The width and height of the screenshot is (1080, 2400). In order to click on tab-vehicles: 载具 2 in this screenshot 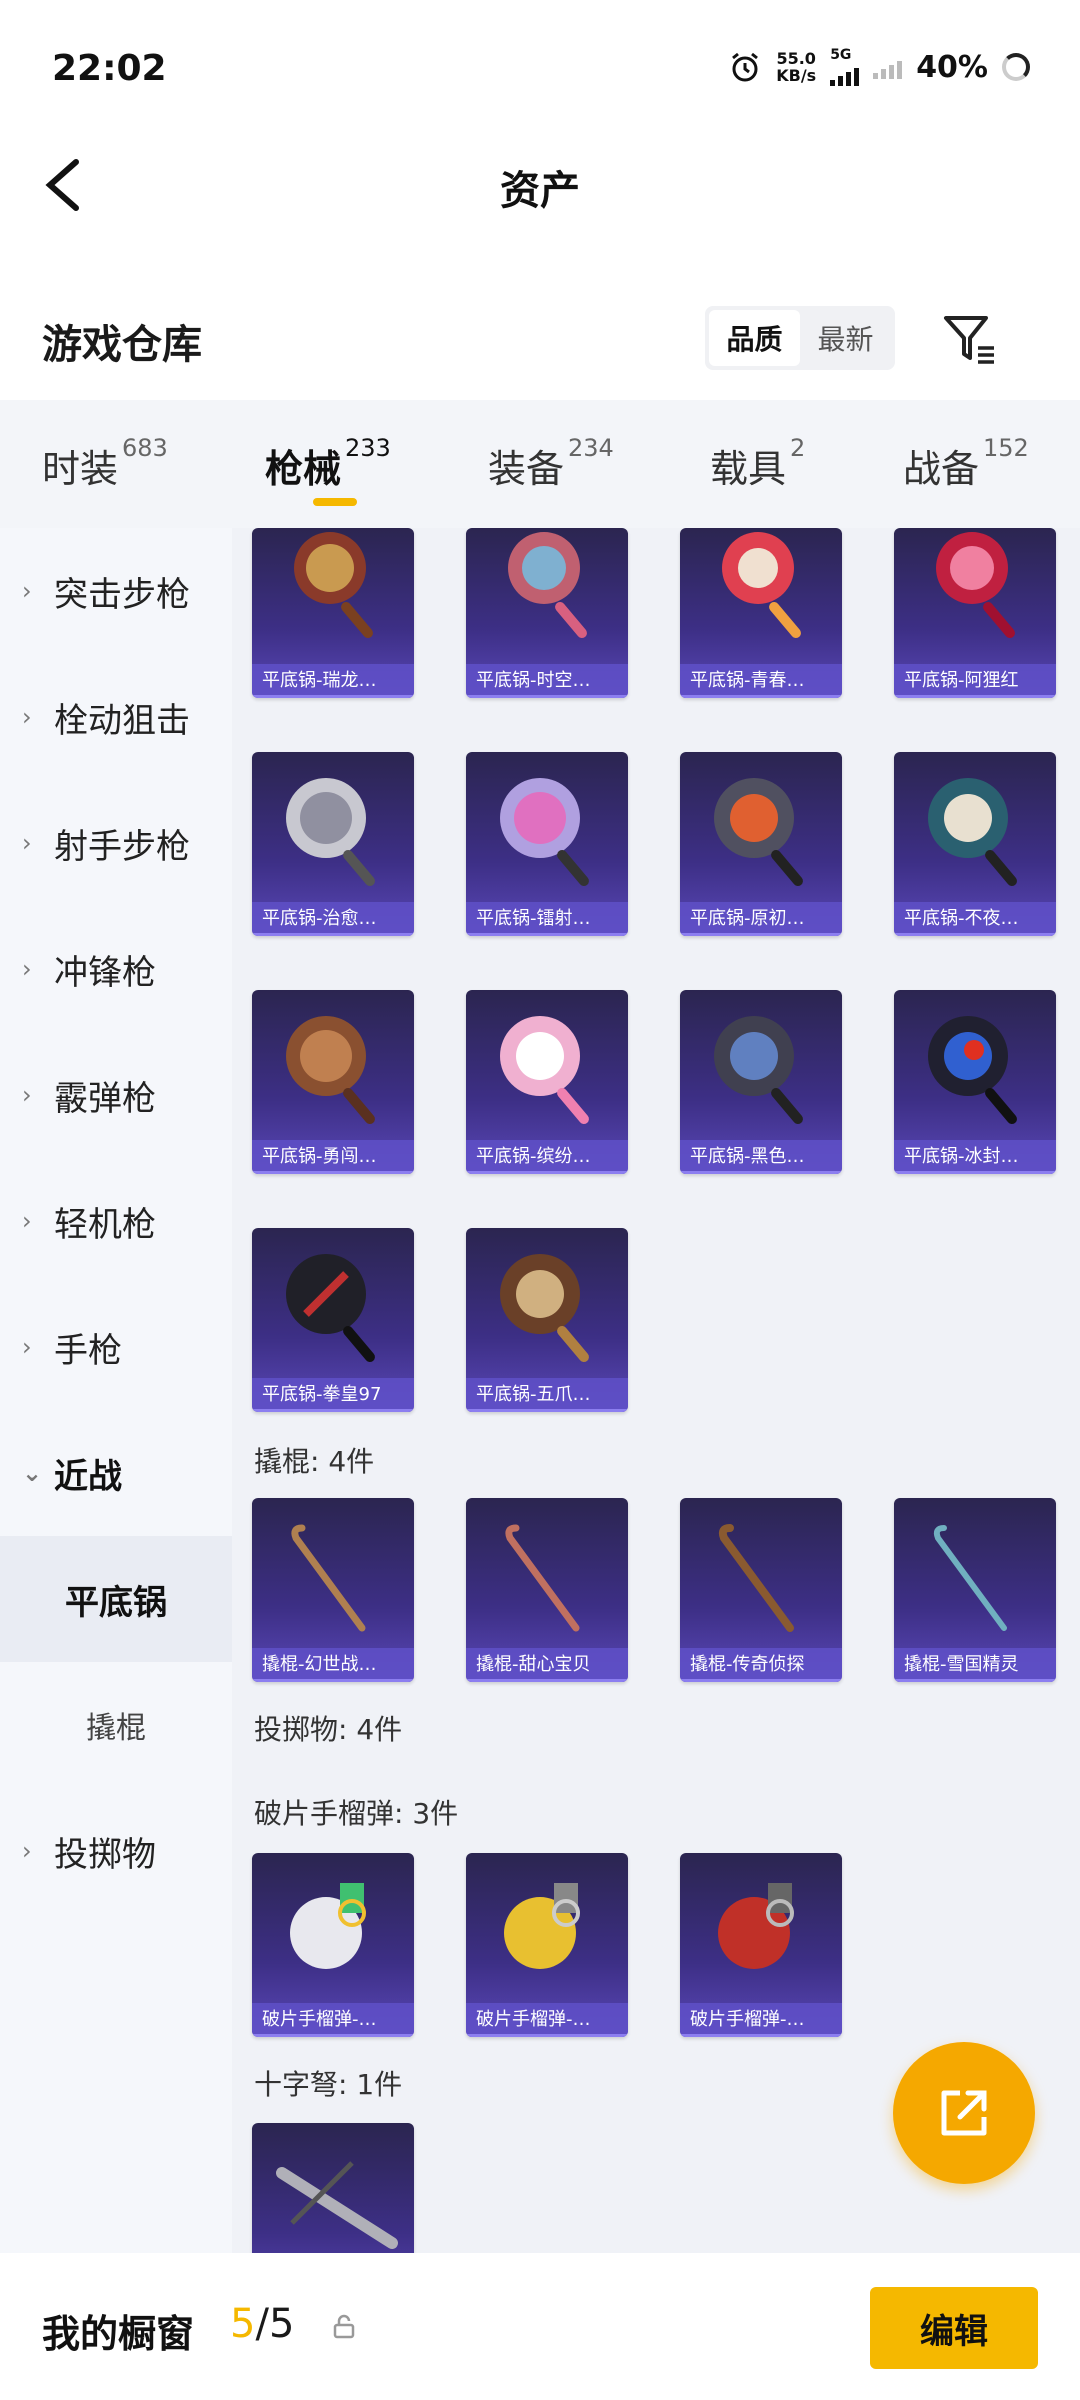, I will do `click(757, 463)`.